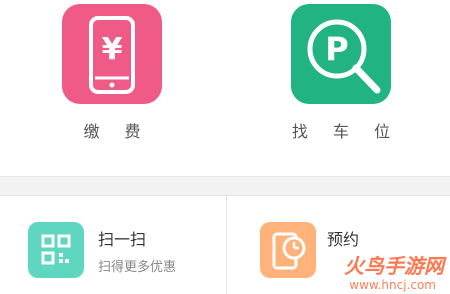 This screenshot has width=450, height=294. I want to click on watermark-logo: 火鸟手游网, so click(394, 266).